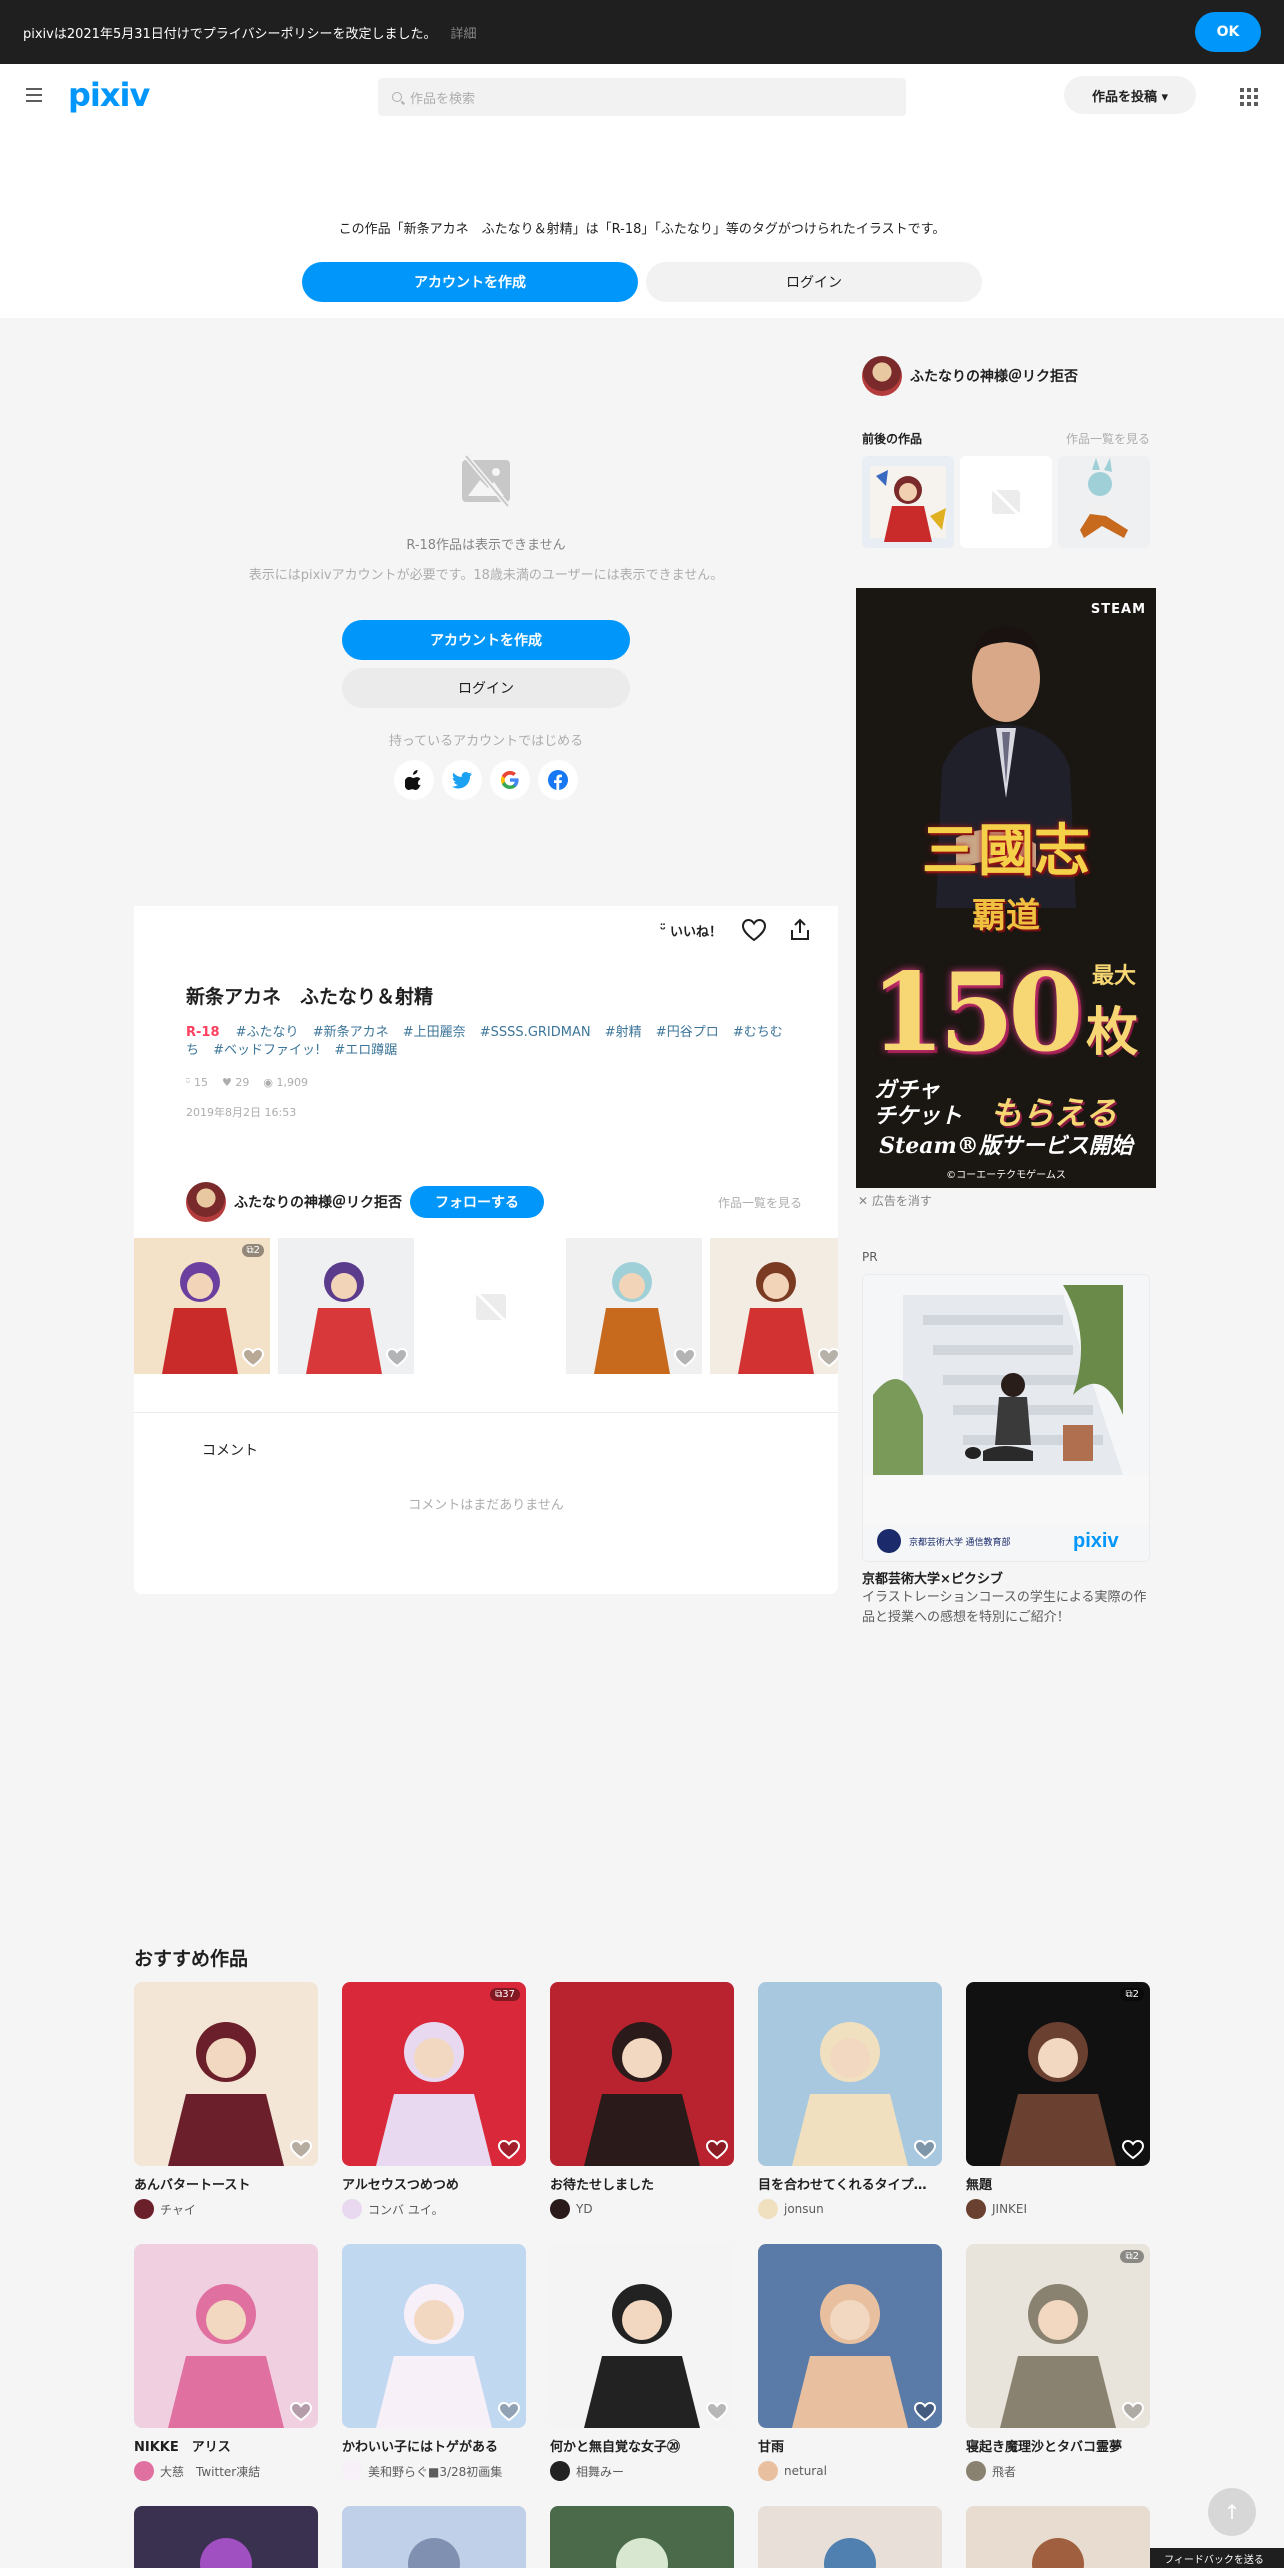 This screenshot has width=1284, height=2568. I want to click on recommended-item: あんバタートーストチャイ, so click(226, 2100).